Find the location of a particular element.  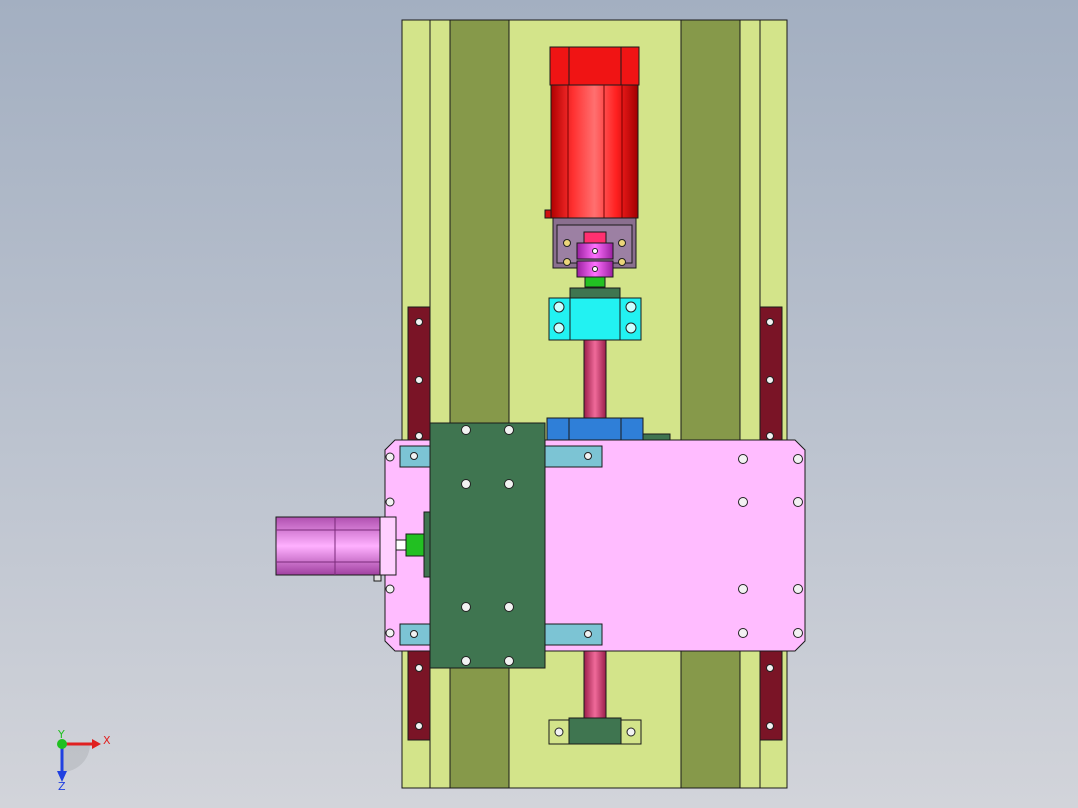

servo-motor is located at coordinates (592, 132).